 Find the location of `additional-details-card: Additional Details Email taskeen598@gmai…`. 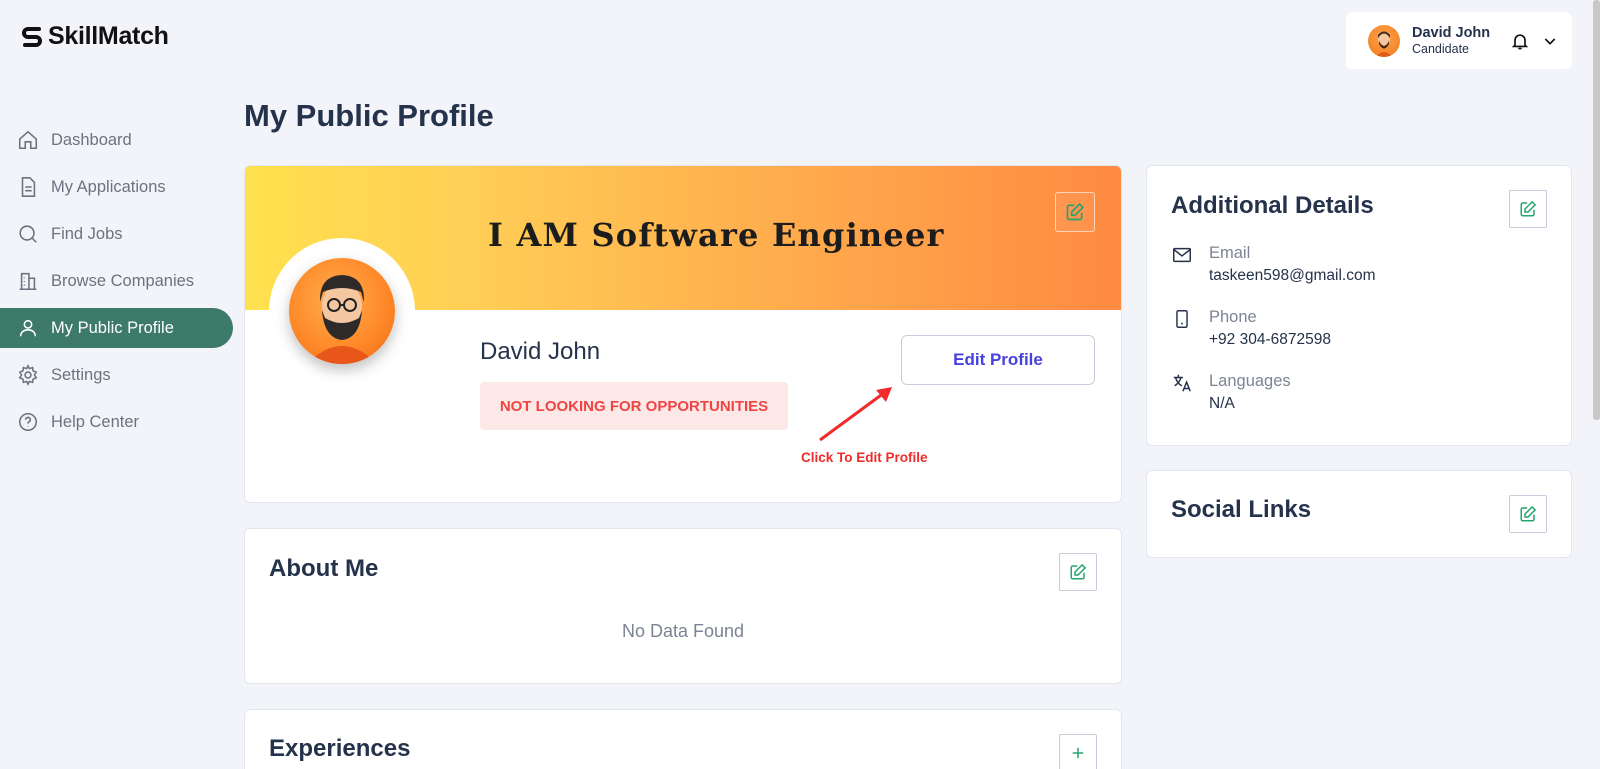

additional-details-card: Additional Details Email taskeen598@gmai… is located at coordinates (1359, 305).